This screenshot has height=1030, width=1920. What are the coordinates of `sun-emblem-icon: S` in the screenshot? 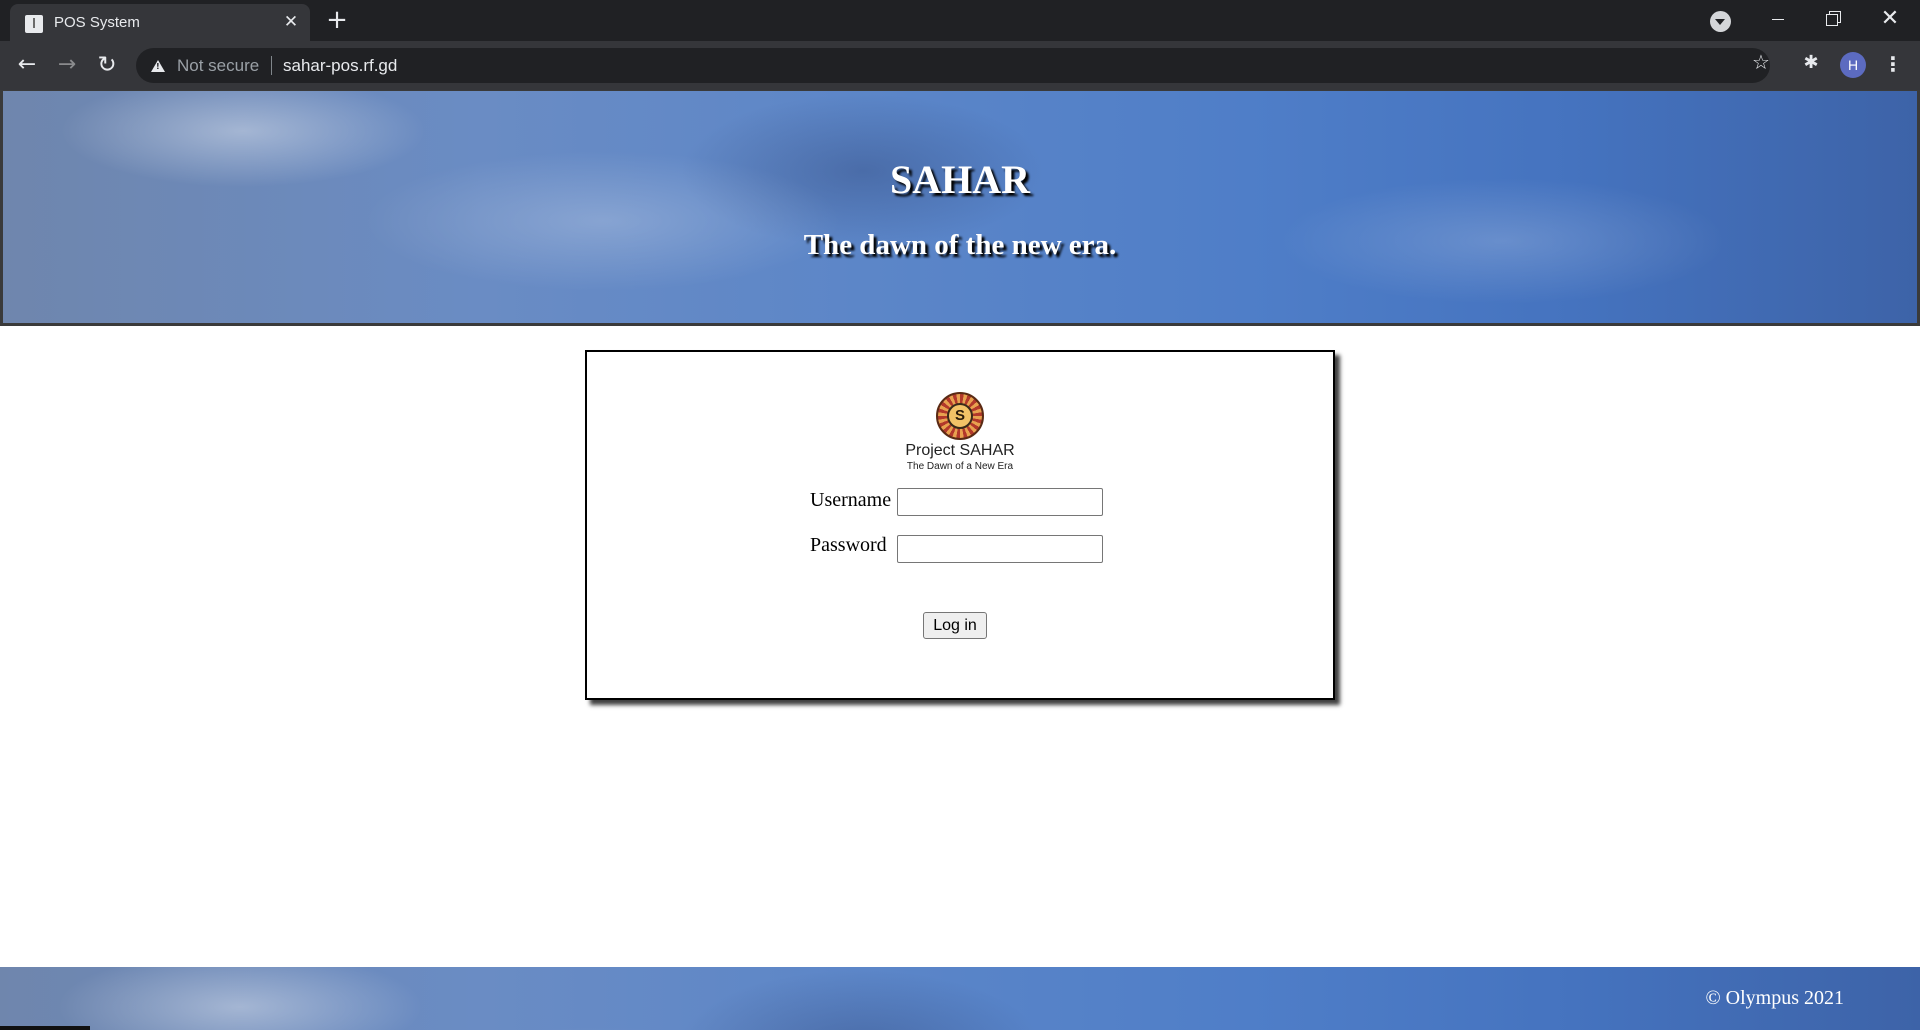 It's located at (960, 416).